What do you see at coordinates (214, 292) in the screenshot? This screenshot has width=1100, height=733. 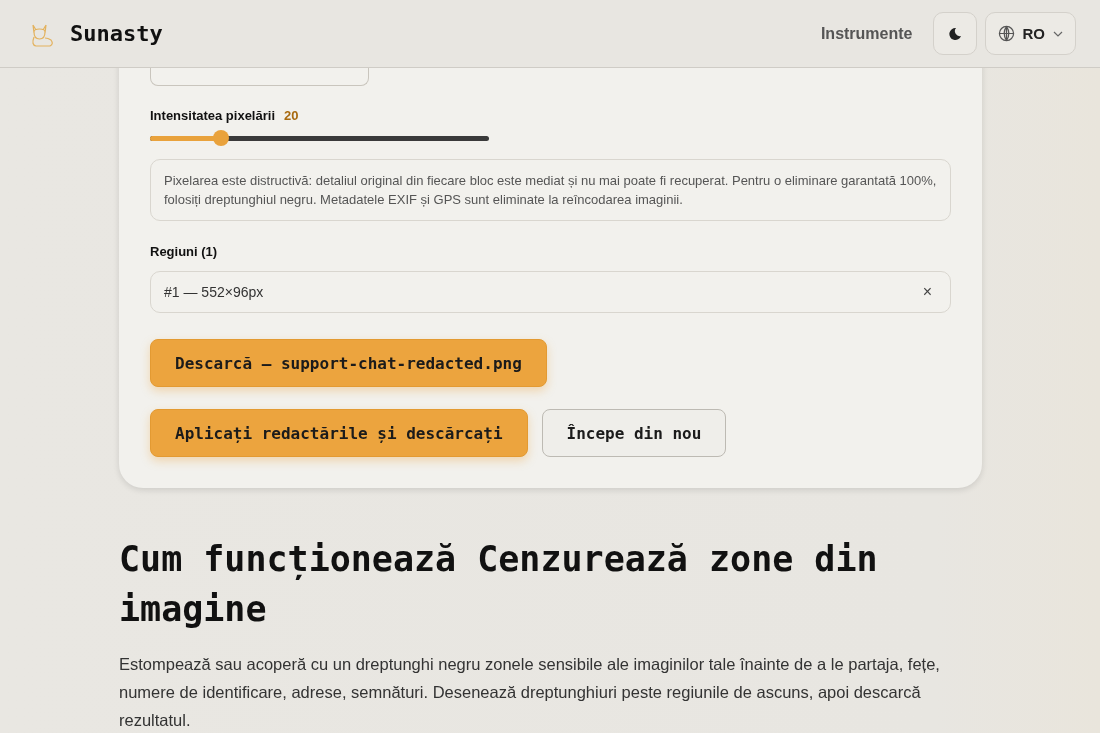 I see `region-text: #1 — 552×96px` at bounding box center [214, 292].